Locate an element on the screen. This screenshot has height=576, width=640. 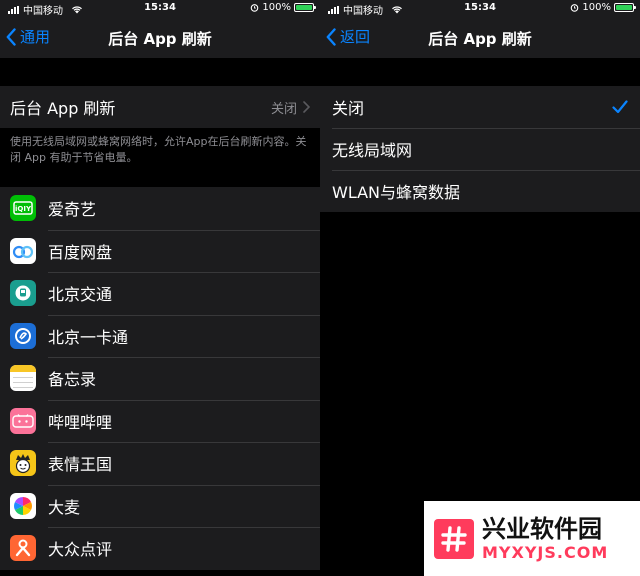
checkmark-icon is located at coordinates (620, 107).